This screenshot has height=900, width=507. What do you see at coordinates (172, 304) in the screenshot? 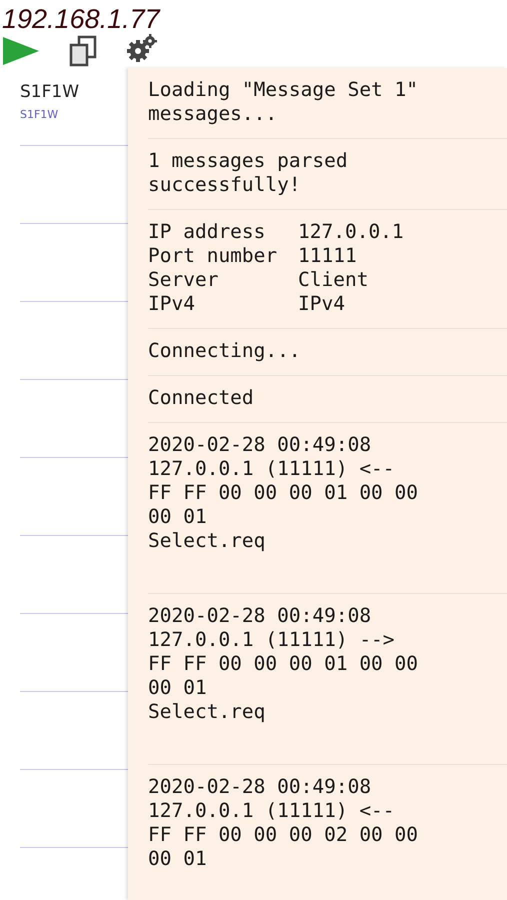
I see `log-label: IPv4` at bounding box center [172, 304].